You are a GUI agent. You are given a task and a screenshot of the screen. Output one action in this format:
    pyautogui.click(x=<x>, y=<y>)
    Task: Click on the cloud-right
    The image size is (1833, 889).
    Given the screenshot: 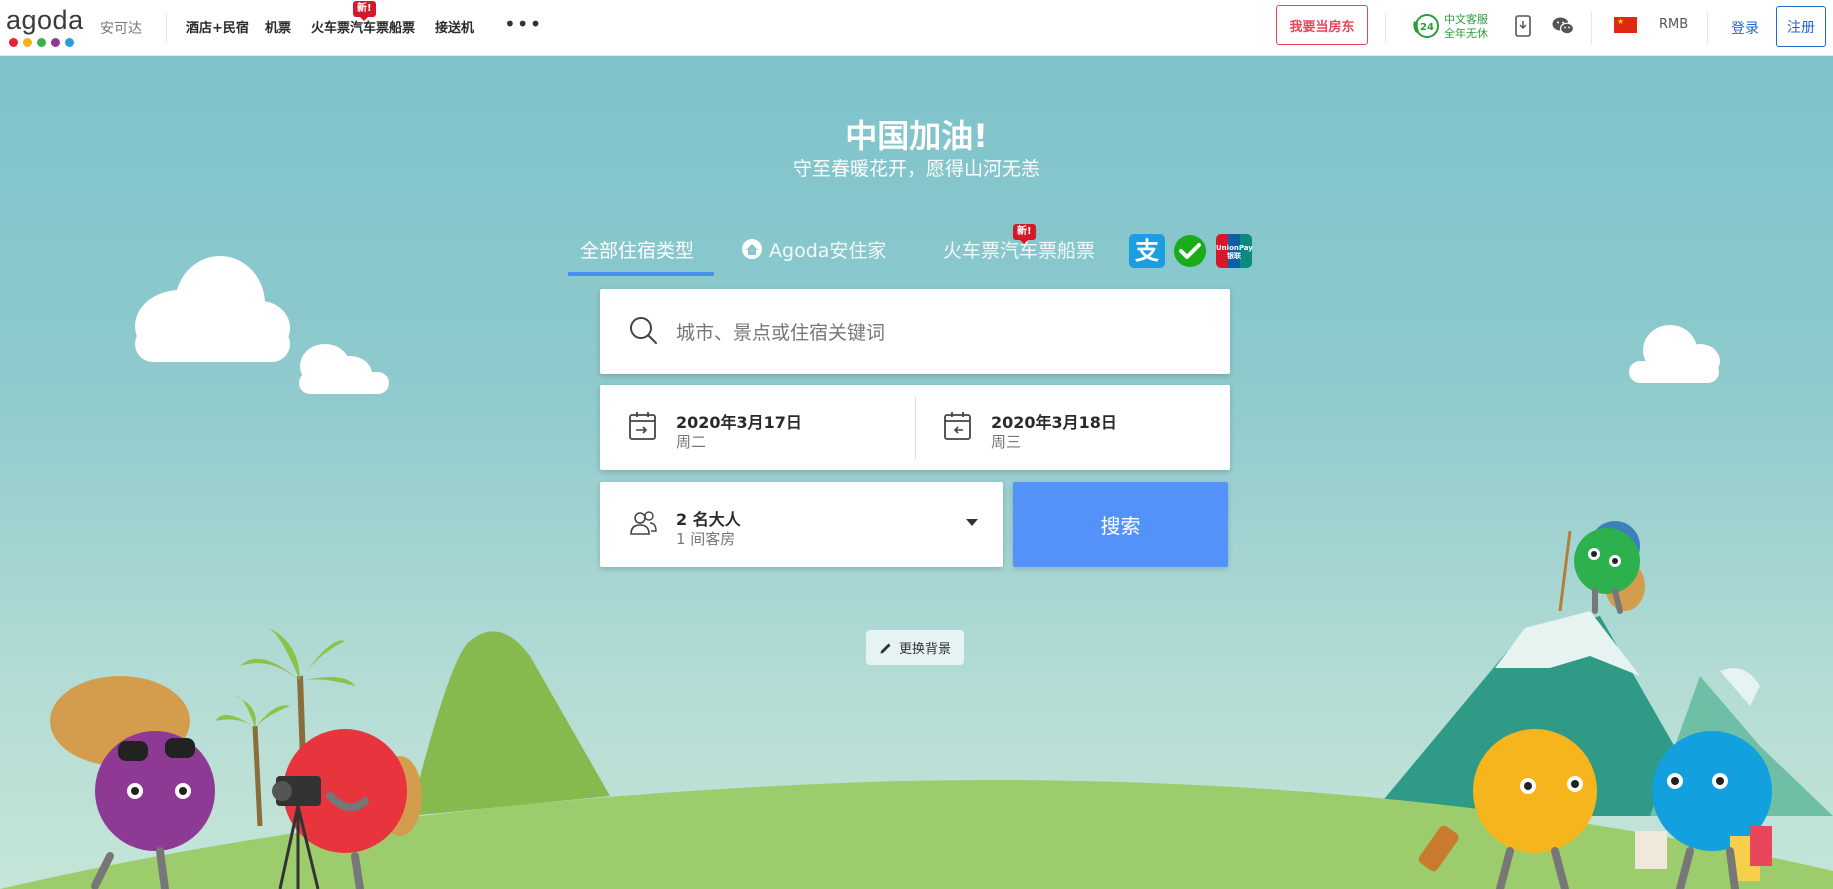 What is the action you would take?
    pyautogui.click(x=1674, y=354)
    